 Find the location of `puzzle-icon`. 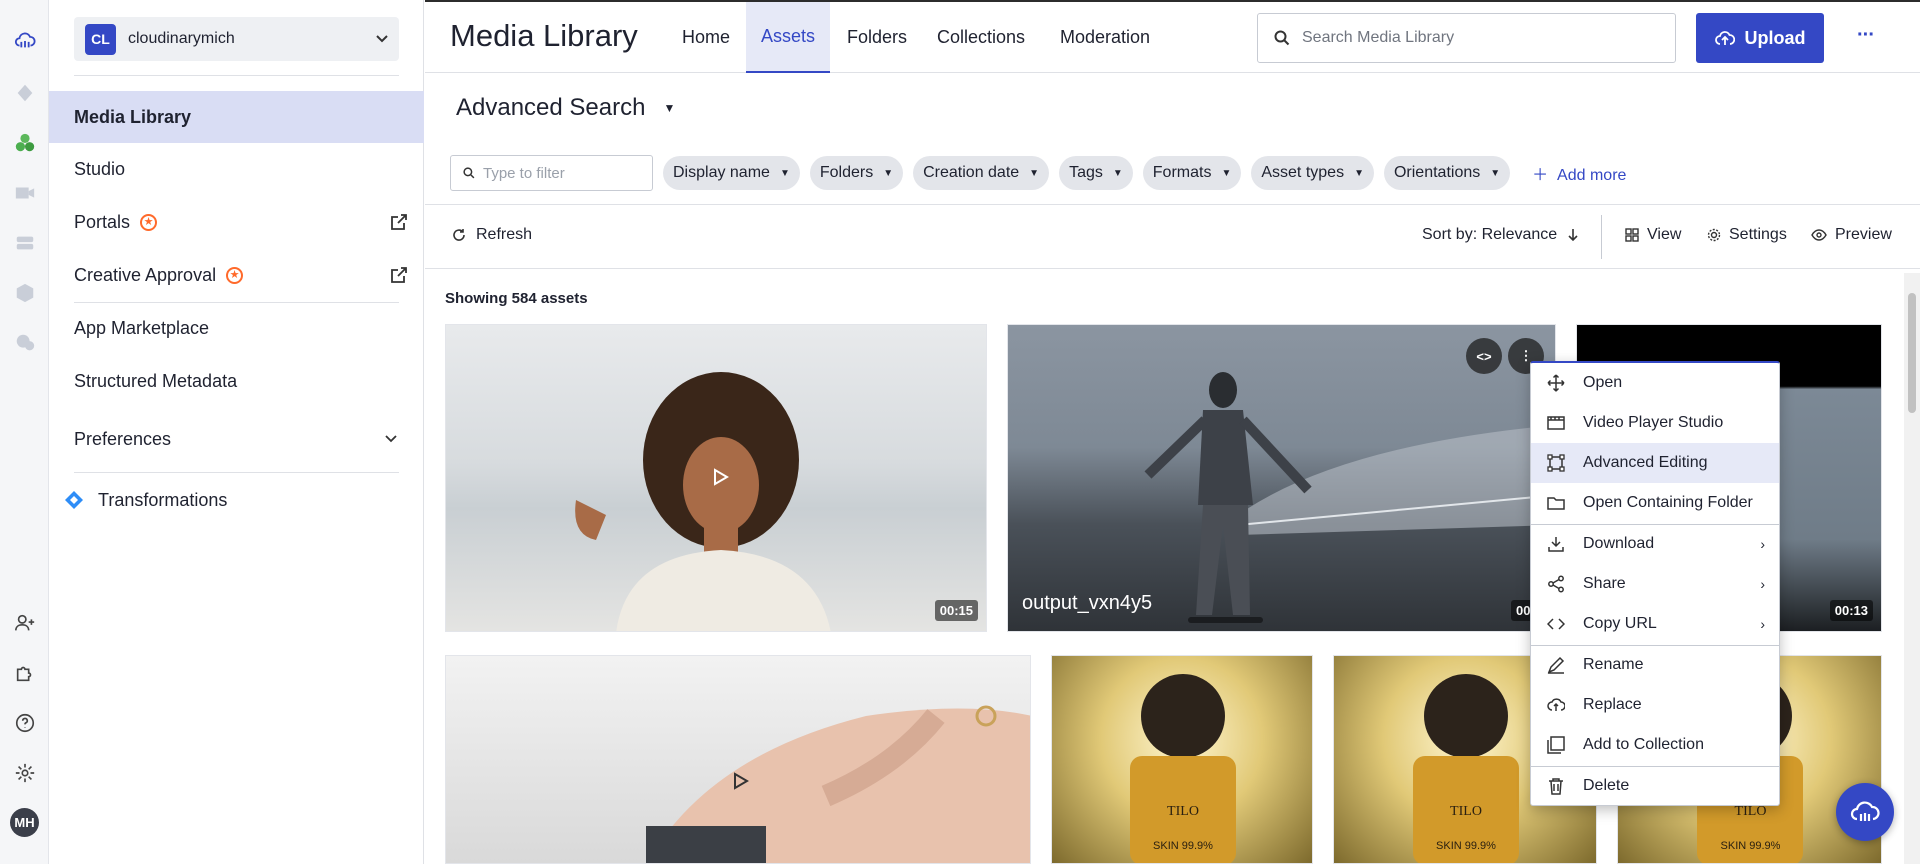

puzzle-icon is located at coordinates (24, 672).